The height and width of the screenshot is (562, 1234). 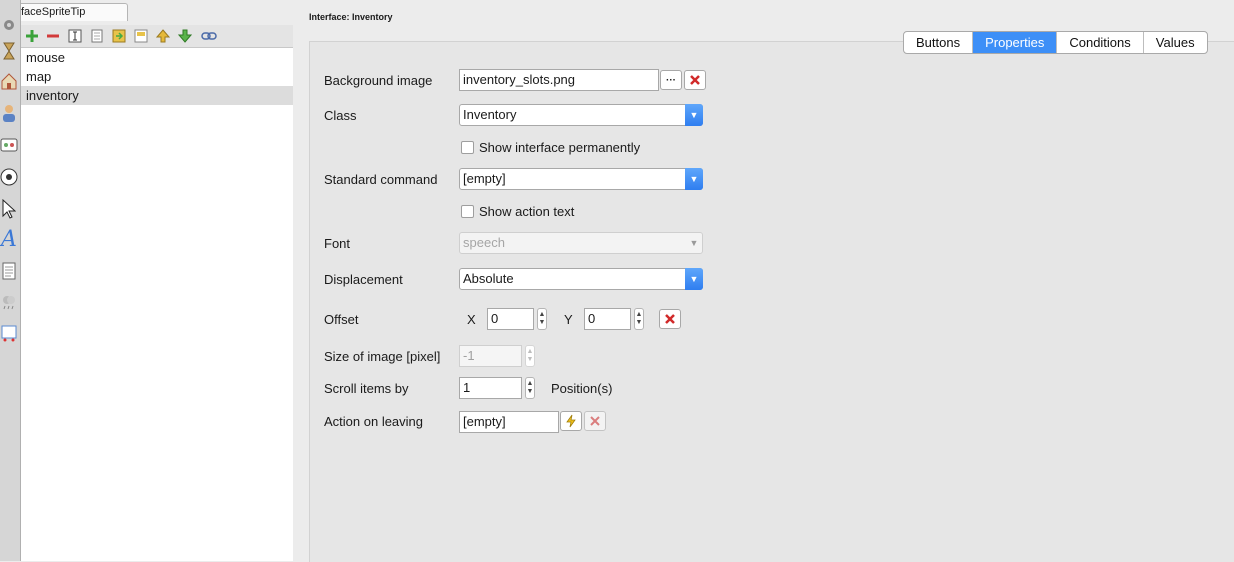 What do you see at coordinates (484, 178) in the screenshot?
I see `standard-command-value: [empty]` at bounding box center [484, 178].